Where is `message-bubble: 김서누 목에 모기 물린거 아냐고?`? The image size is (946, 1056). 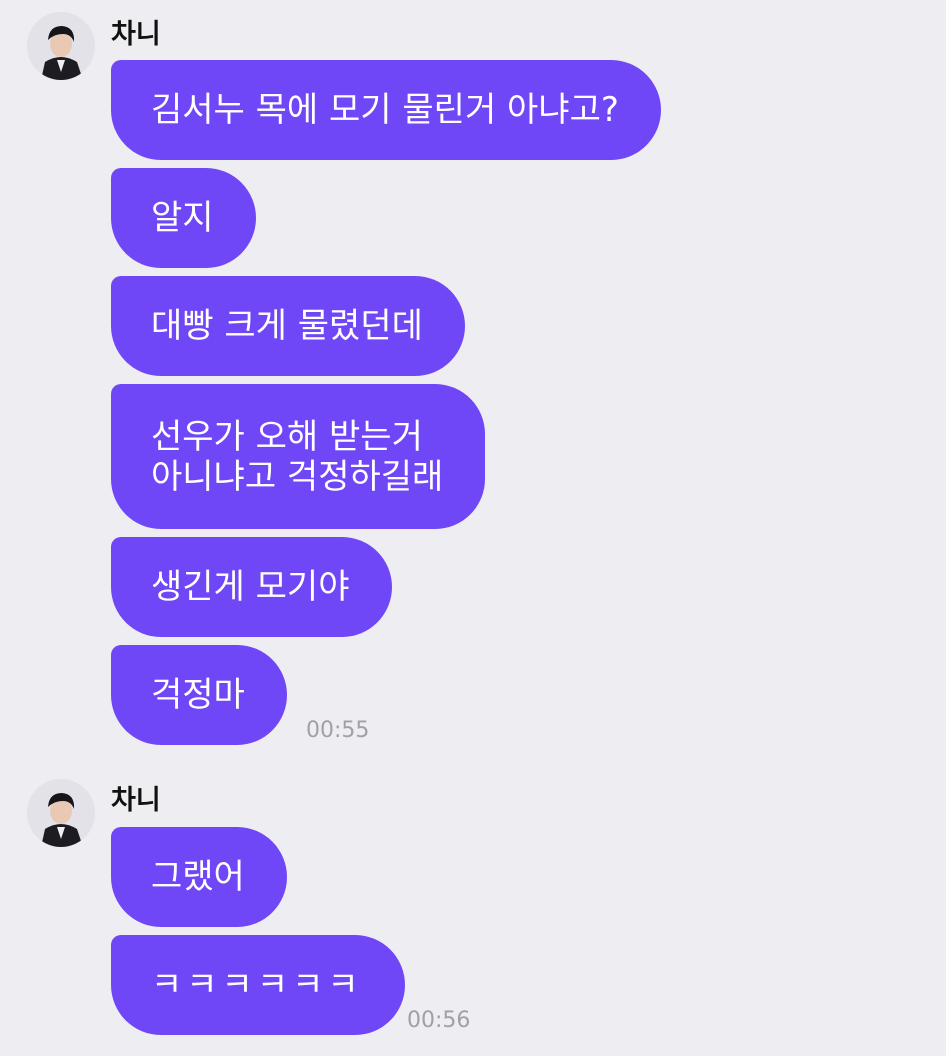 message-bubble: 김서누 목에 모기 물린거 아냐고? is located at coordinates (386, 110).